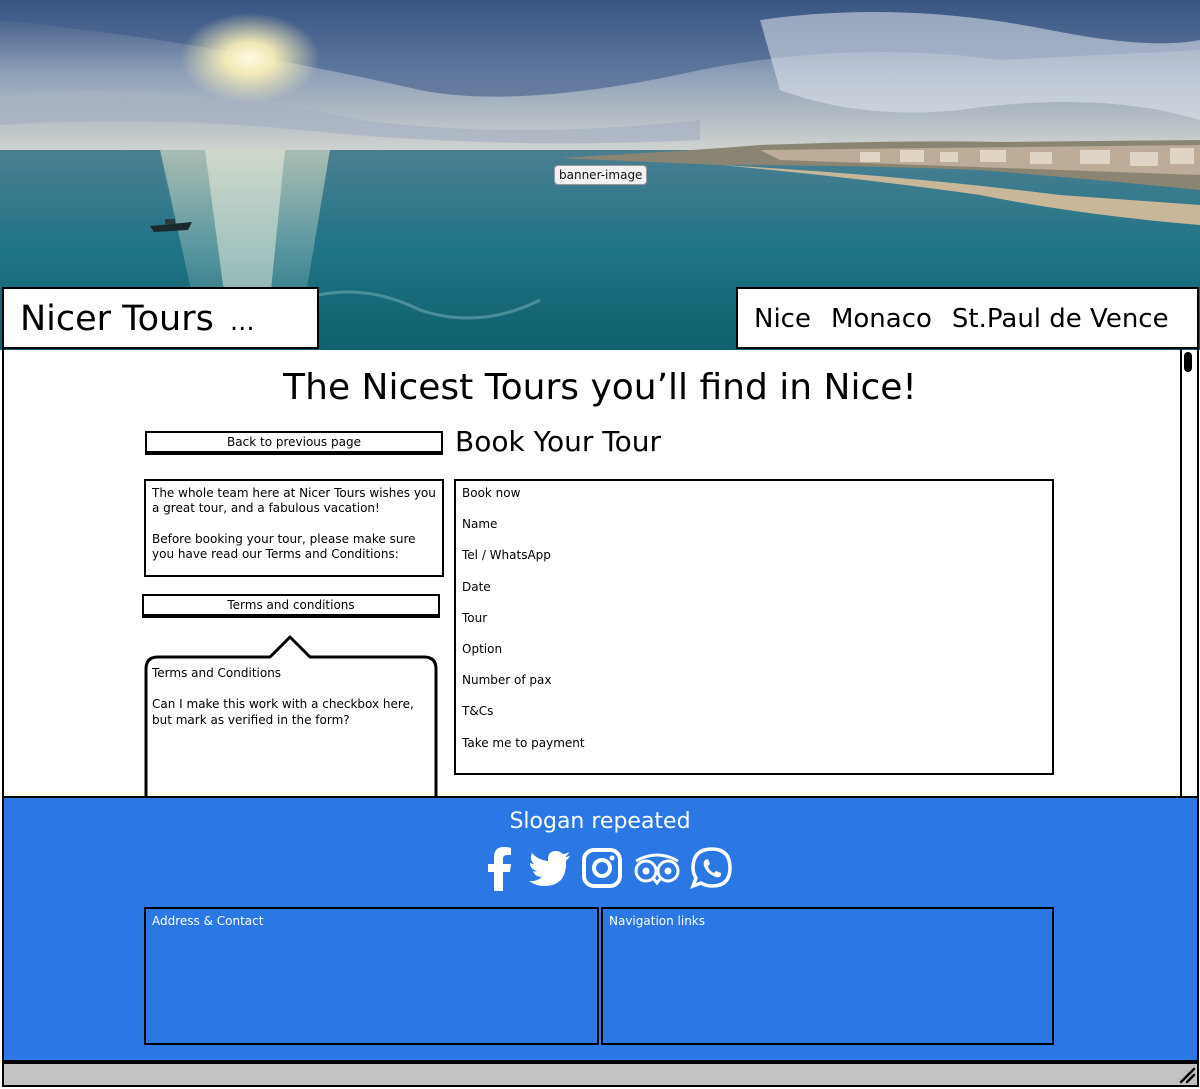 This screenshot has width=1200, height=1089. I want to click on nav-link-st-paul: St.Paul de Vence, so click(1060, 319).